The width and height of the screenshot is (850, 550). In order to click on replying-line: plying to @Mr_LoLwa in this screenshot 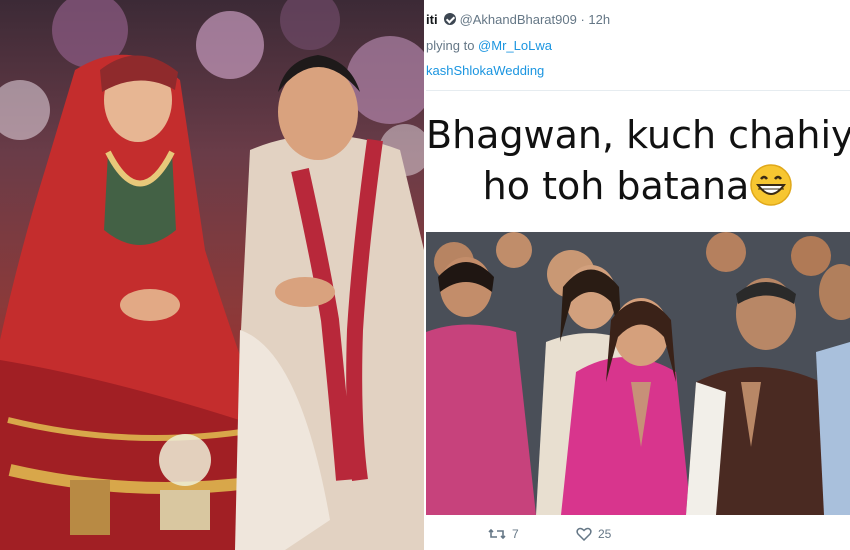, I will do `click(489, 45)`.